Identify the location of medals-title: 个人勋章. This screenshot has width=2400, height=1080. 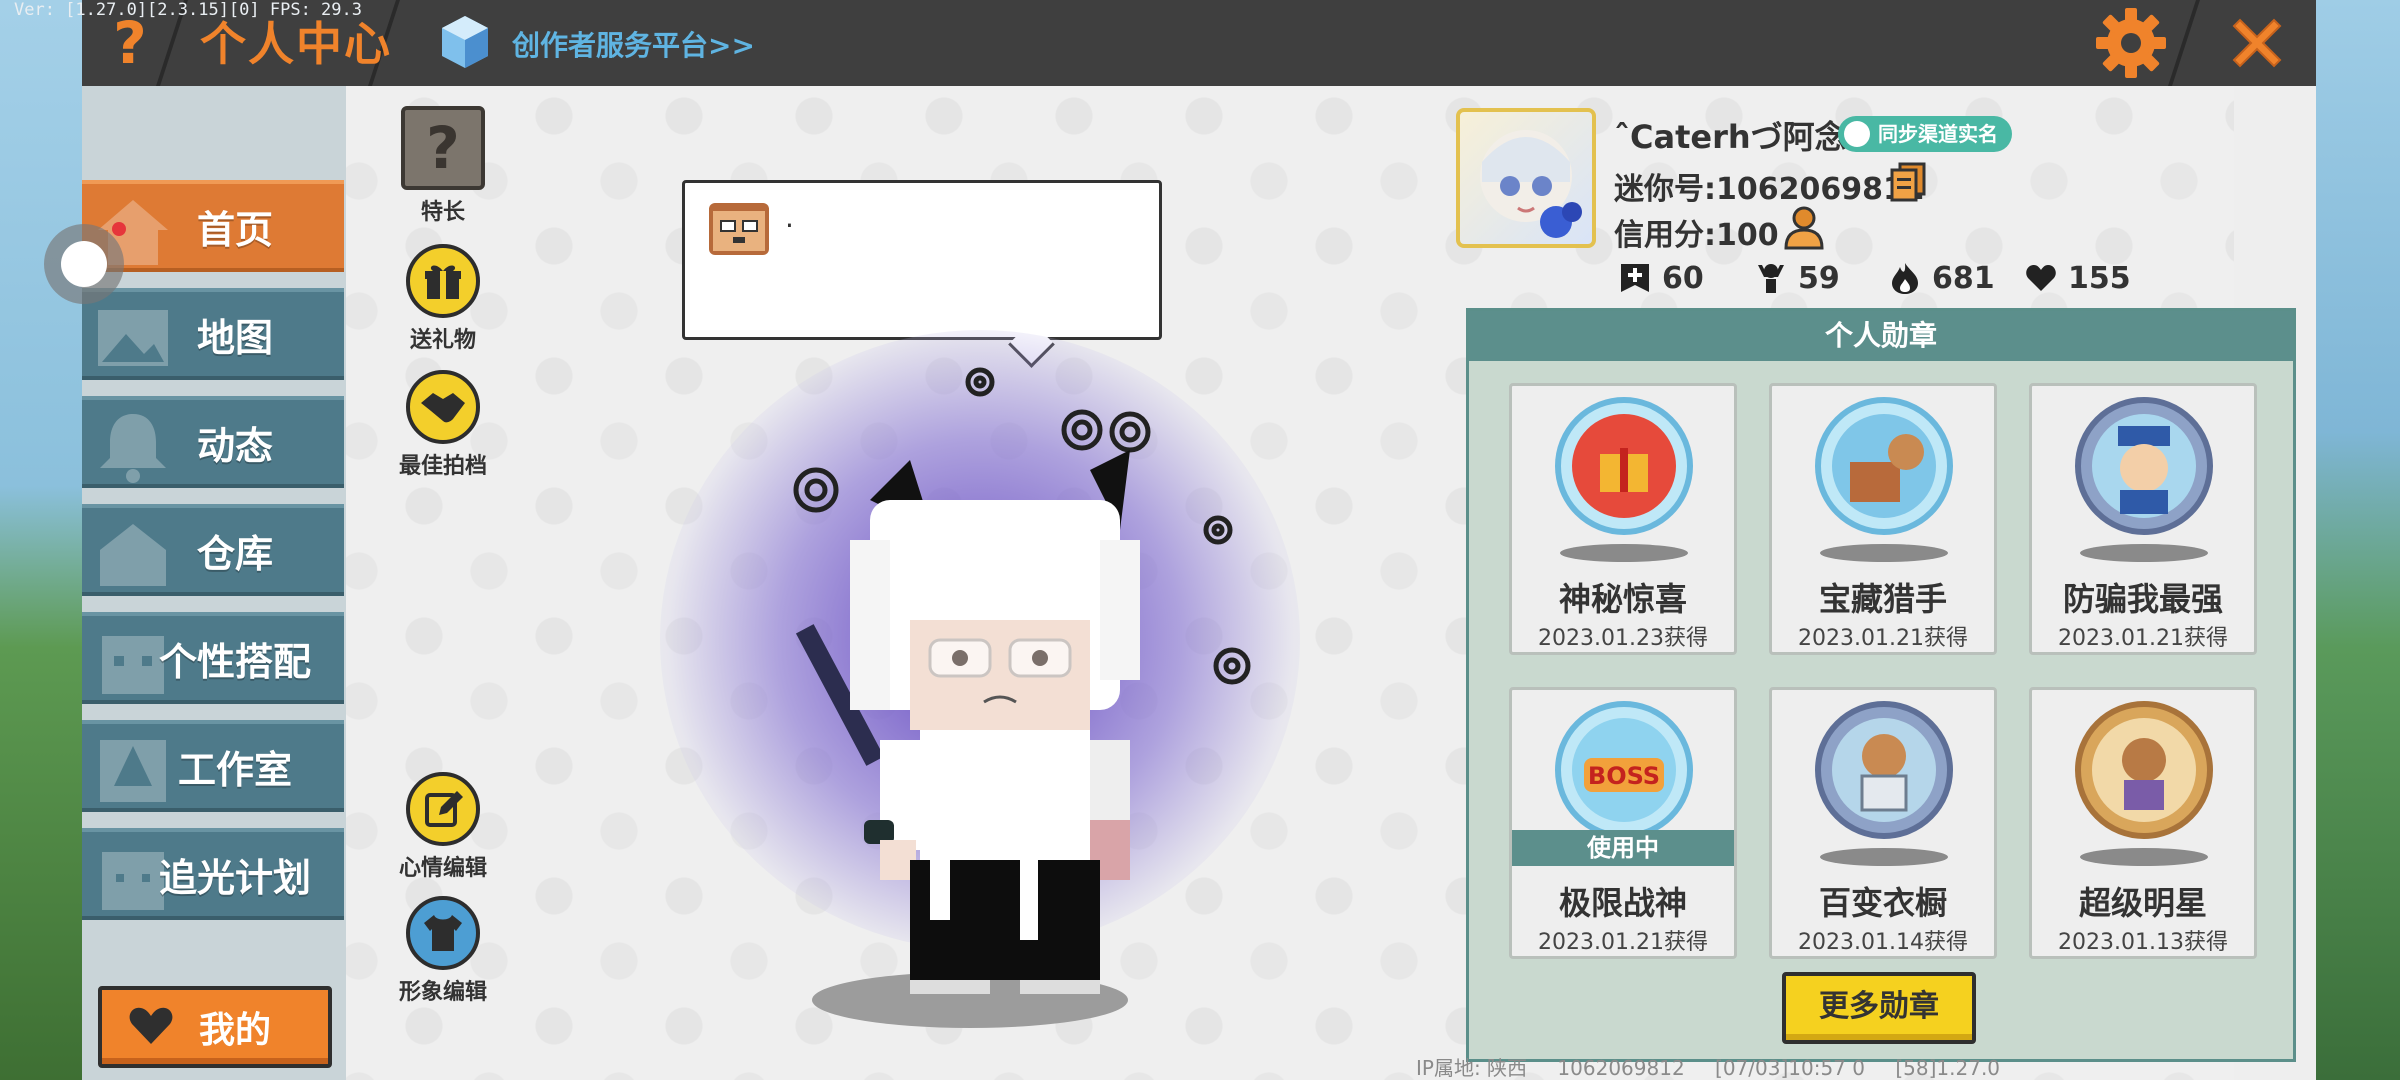
(1881, 336).